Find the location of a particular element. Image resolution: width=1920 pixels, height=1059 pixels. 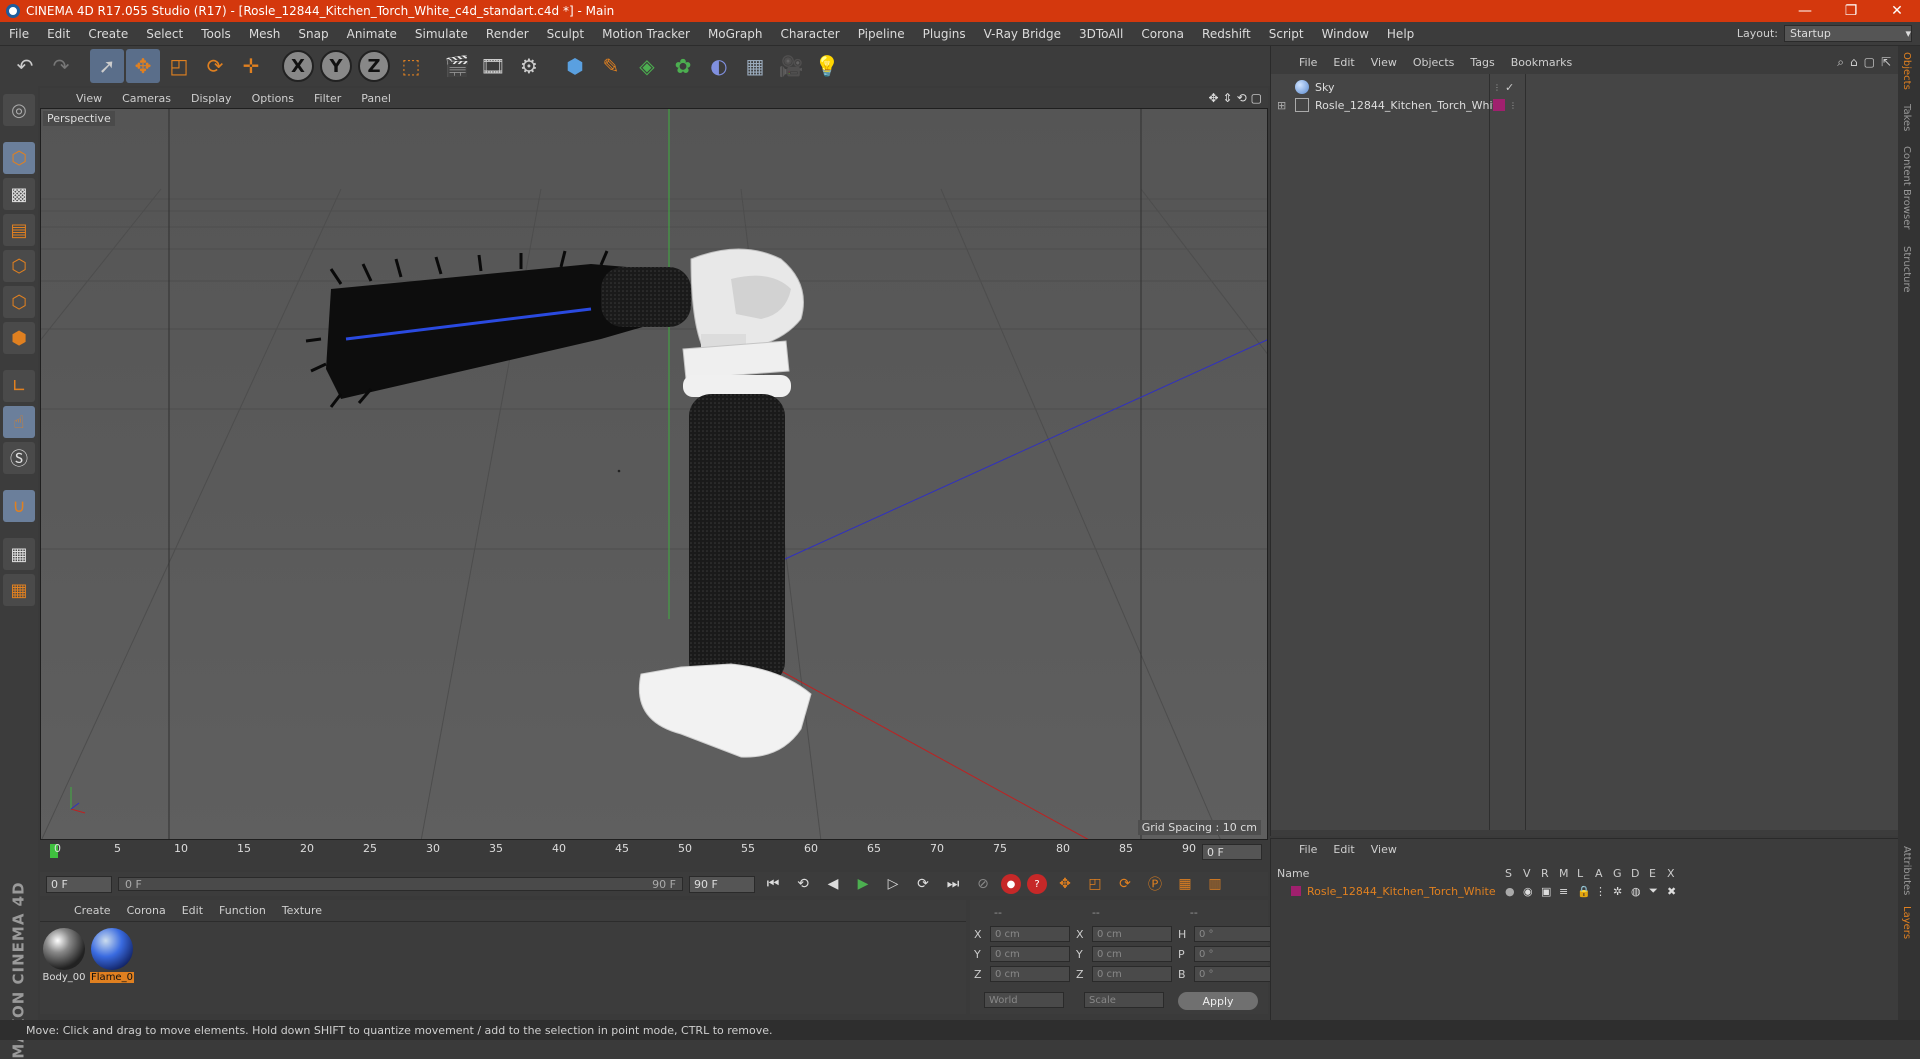

zoom-icon: ⇕ is located at coordinates (1228, 98).